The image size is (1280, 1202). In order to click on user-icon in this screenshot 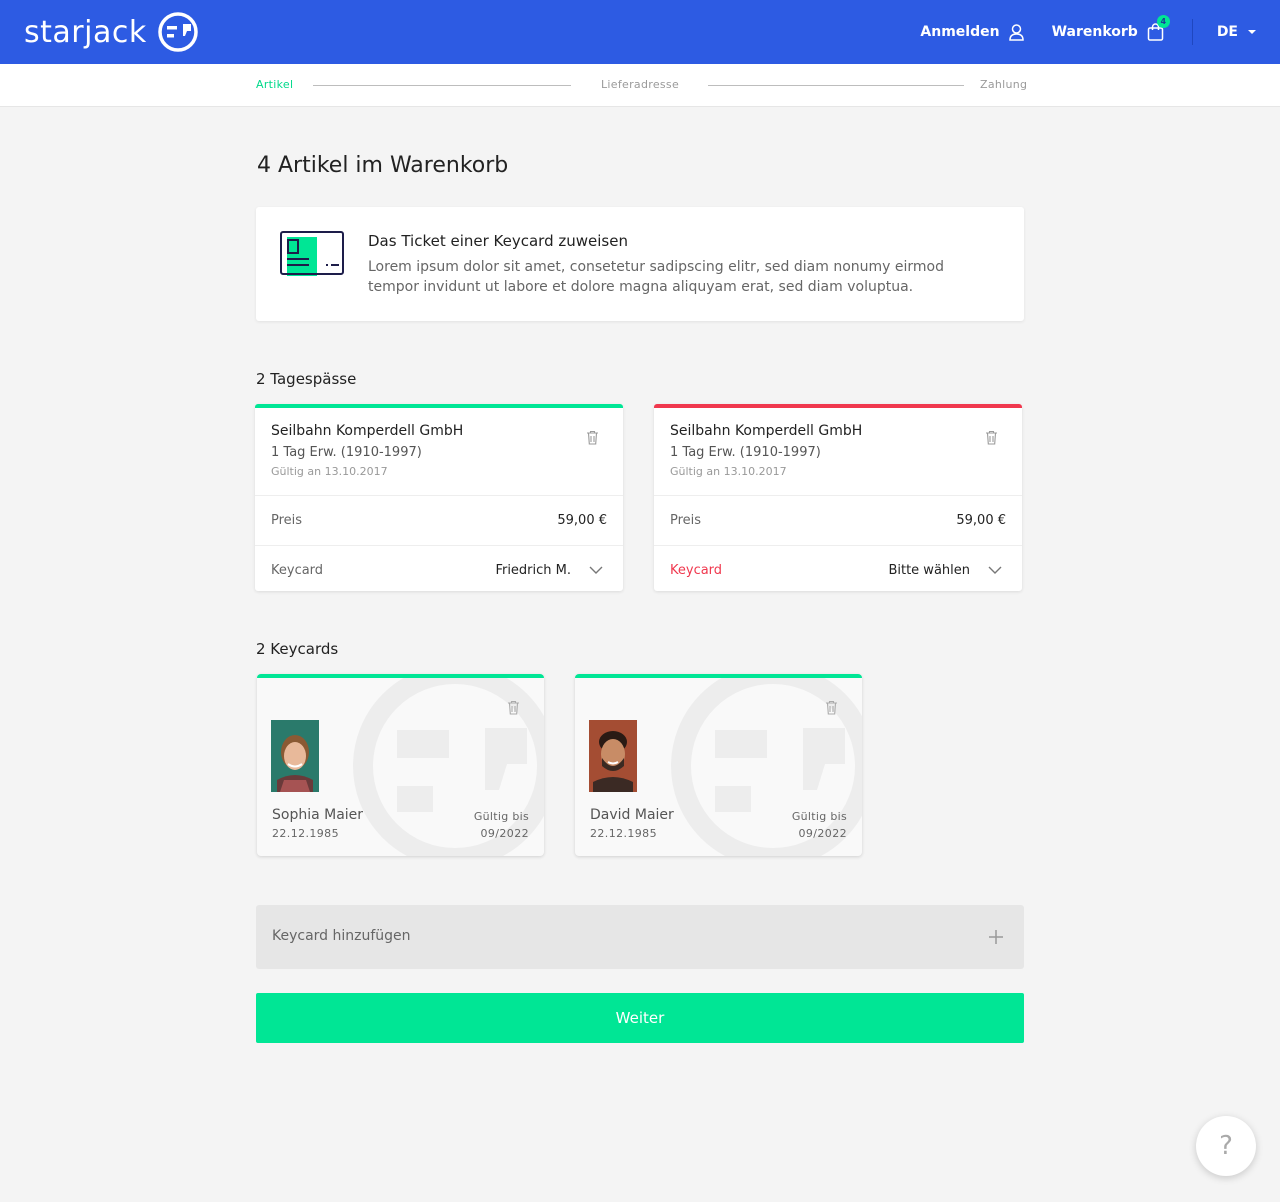, I will do `click(1016, 32)`.